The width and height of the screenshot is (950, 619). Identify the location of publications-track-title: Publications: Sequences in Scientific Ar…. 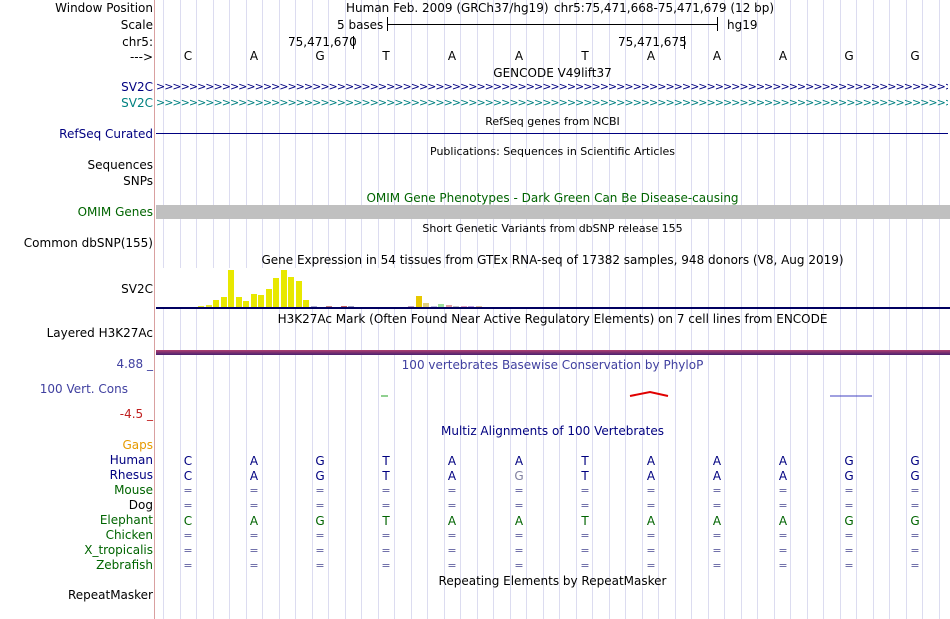
(552, 151).